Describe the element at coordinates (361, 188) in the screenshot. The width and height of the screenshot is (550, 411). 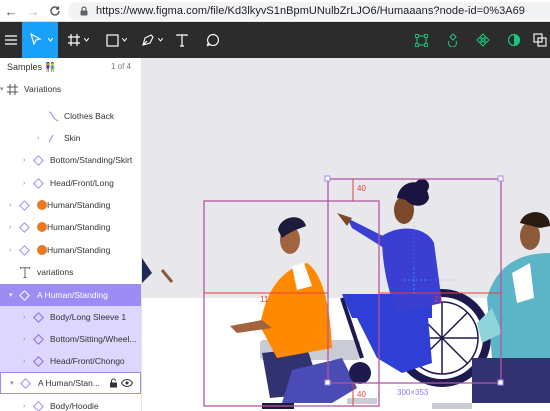
I see `measure-top-label: 40` at that location.